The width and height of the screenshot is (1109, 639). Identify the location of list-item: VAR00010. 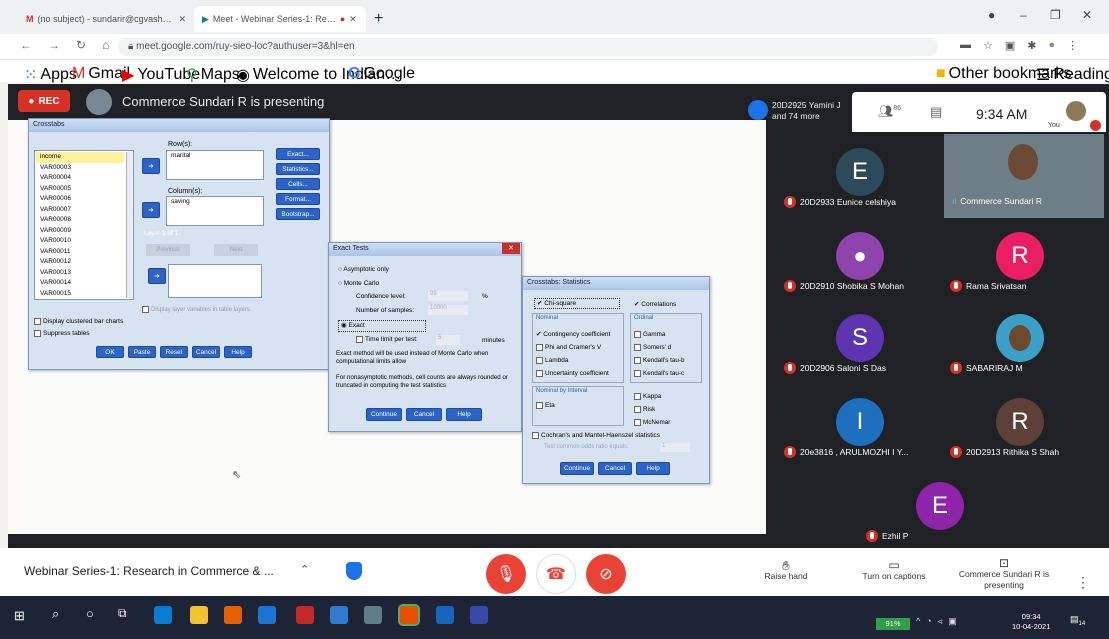
(80, 241).